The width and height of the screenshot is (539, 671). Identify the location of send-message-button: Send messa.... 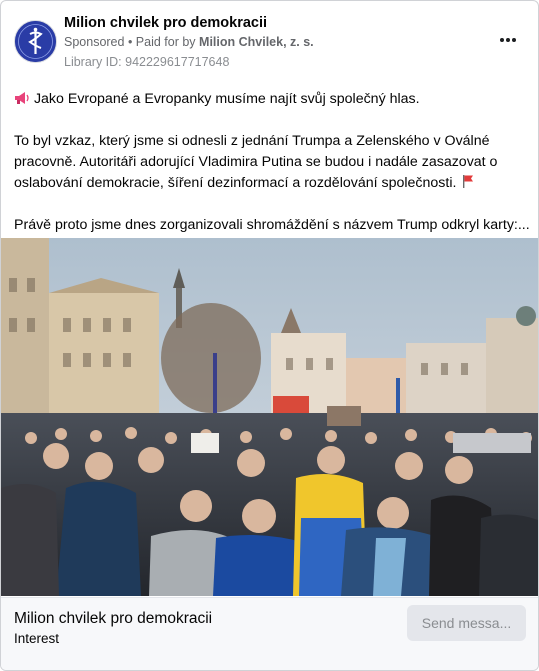
(466, 623).